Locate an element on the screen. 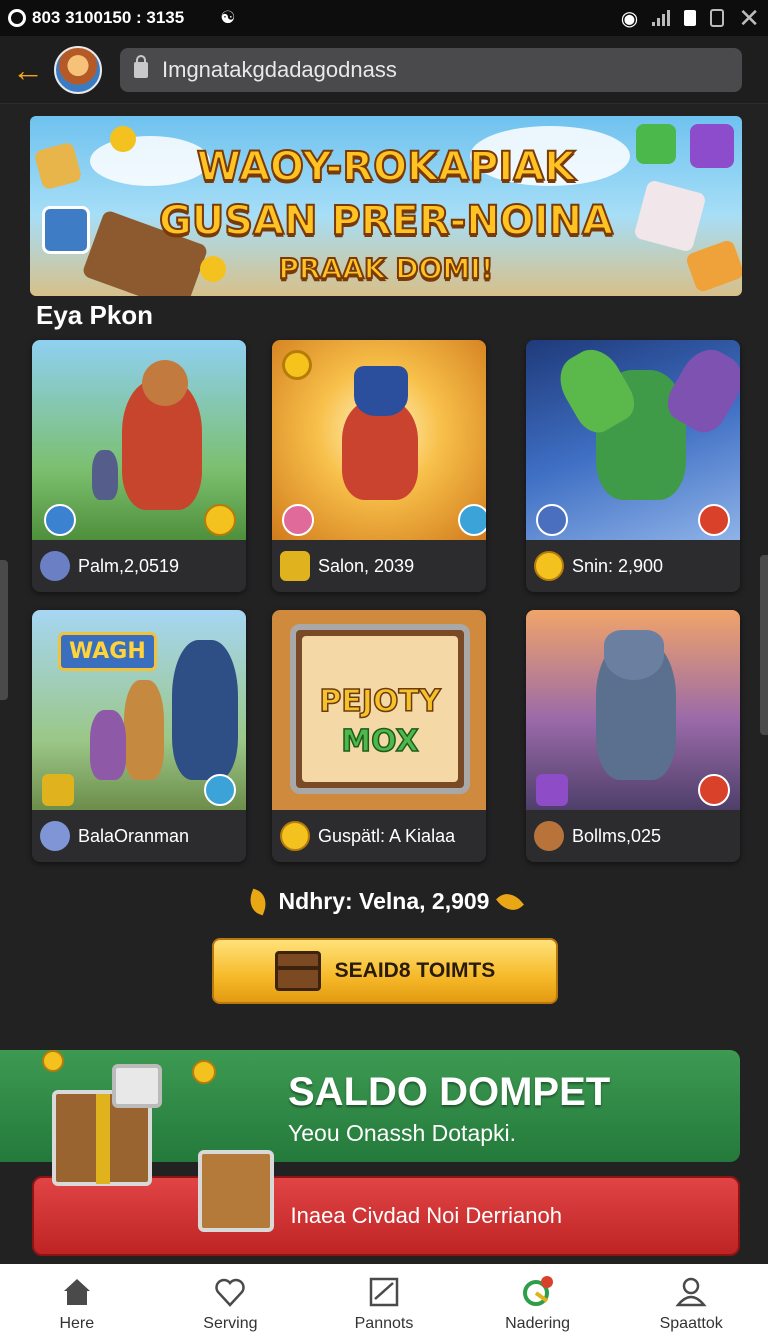 Image resolution: width=768 pixels, height=1344 pixels. nav-label: Here is located at coordinates (77, 1323).